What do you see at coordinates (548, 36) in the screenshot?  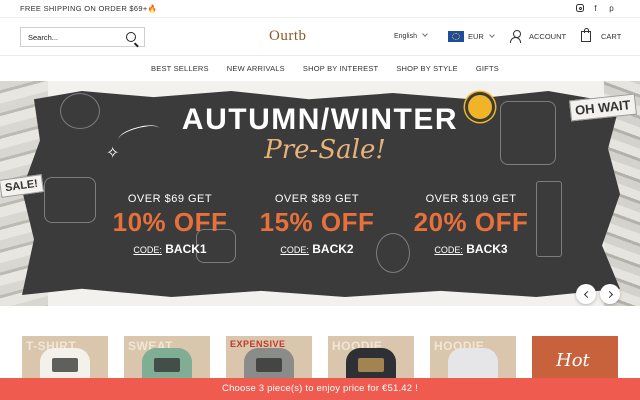 I see `account-label: ACCOUNT` at bounding box center [548, 36].